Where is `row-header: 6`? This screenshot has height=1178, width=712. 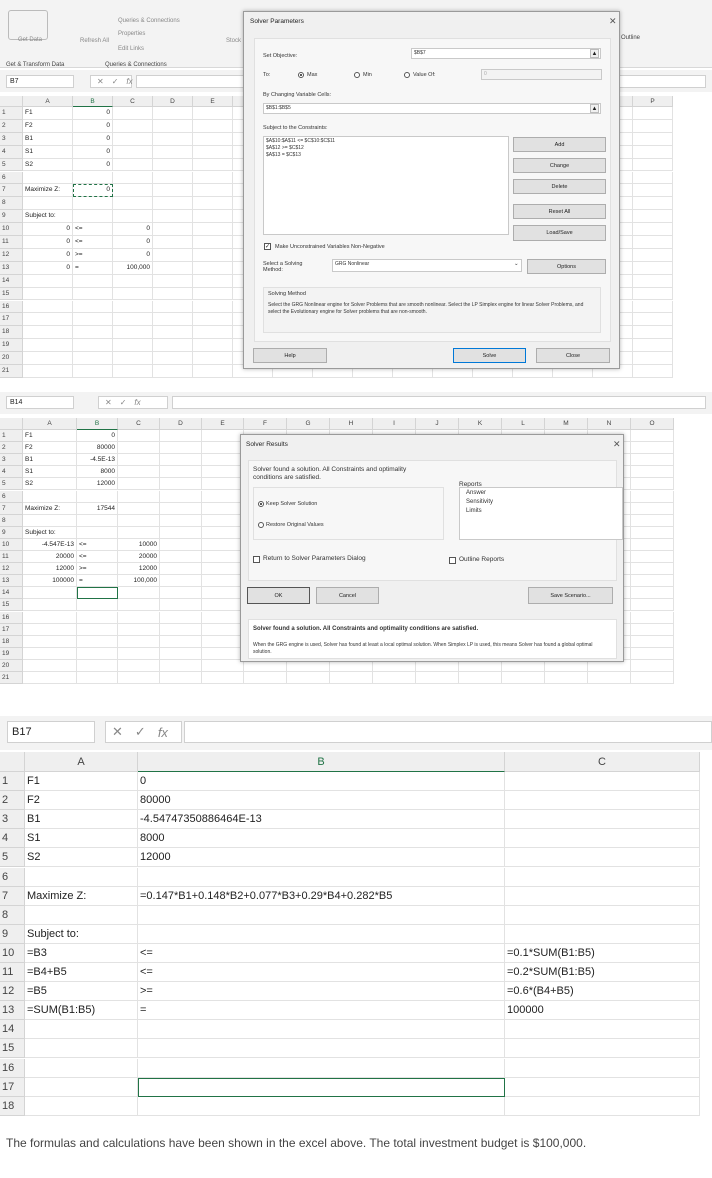 row-header: 6 is located at coordinates (12, 877).